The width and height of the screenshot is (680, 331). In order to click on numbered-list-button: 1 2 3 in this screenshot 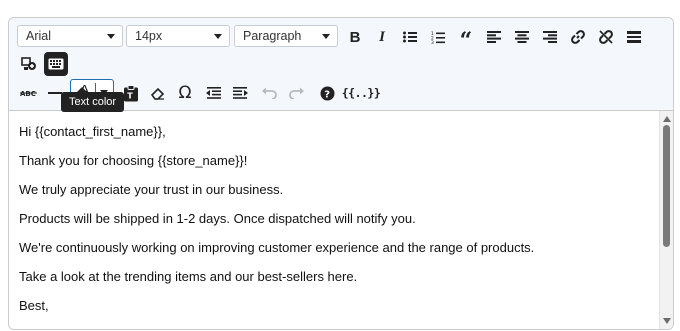, I will do `click(438, 37)`.